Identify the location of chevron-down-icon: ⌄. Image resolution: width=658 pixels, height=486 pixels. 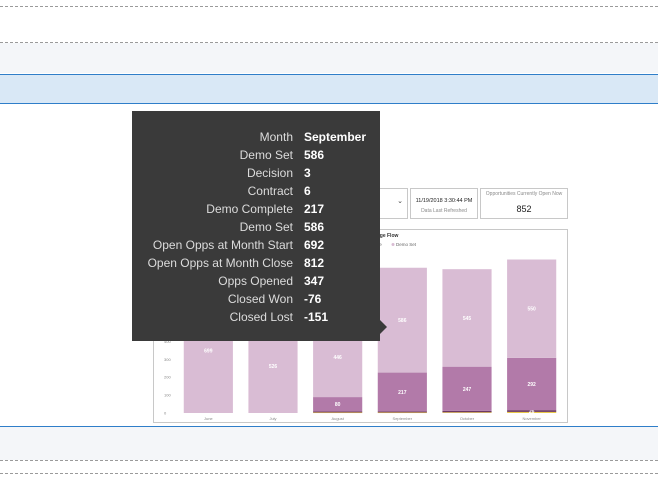
(400, 201).